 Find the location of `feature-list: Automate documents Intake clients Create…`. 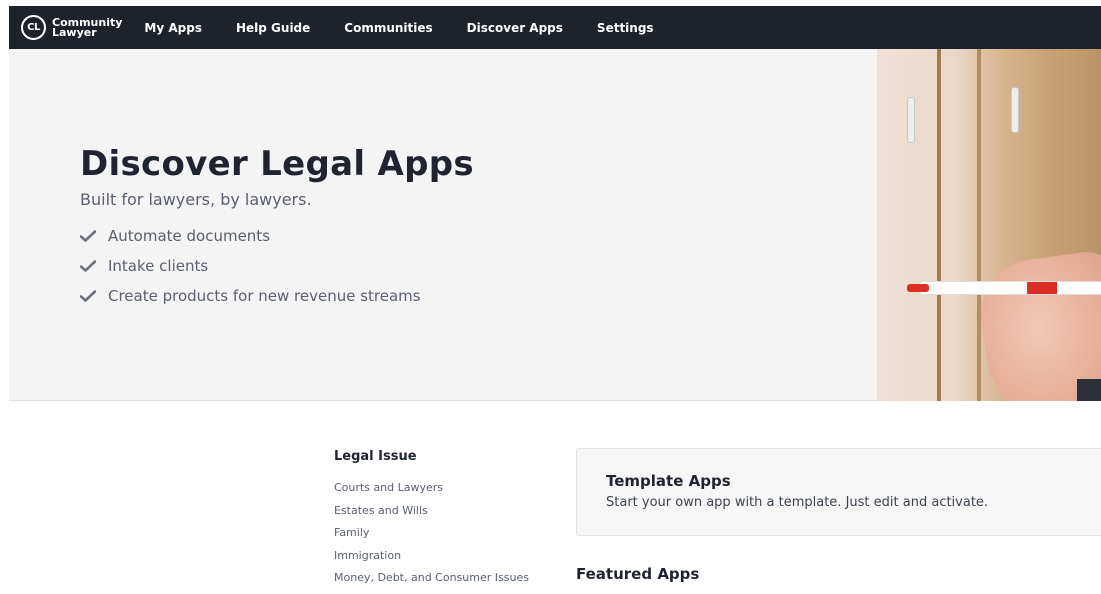

feature-list: Automate documents Intake clients Create… is located at coordinates (250, 266).